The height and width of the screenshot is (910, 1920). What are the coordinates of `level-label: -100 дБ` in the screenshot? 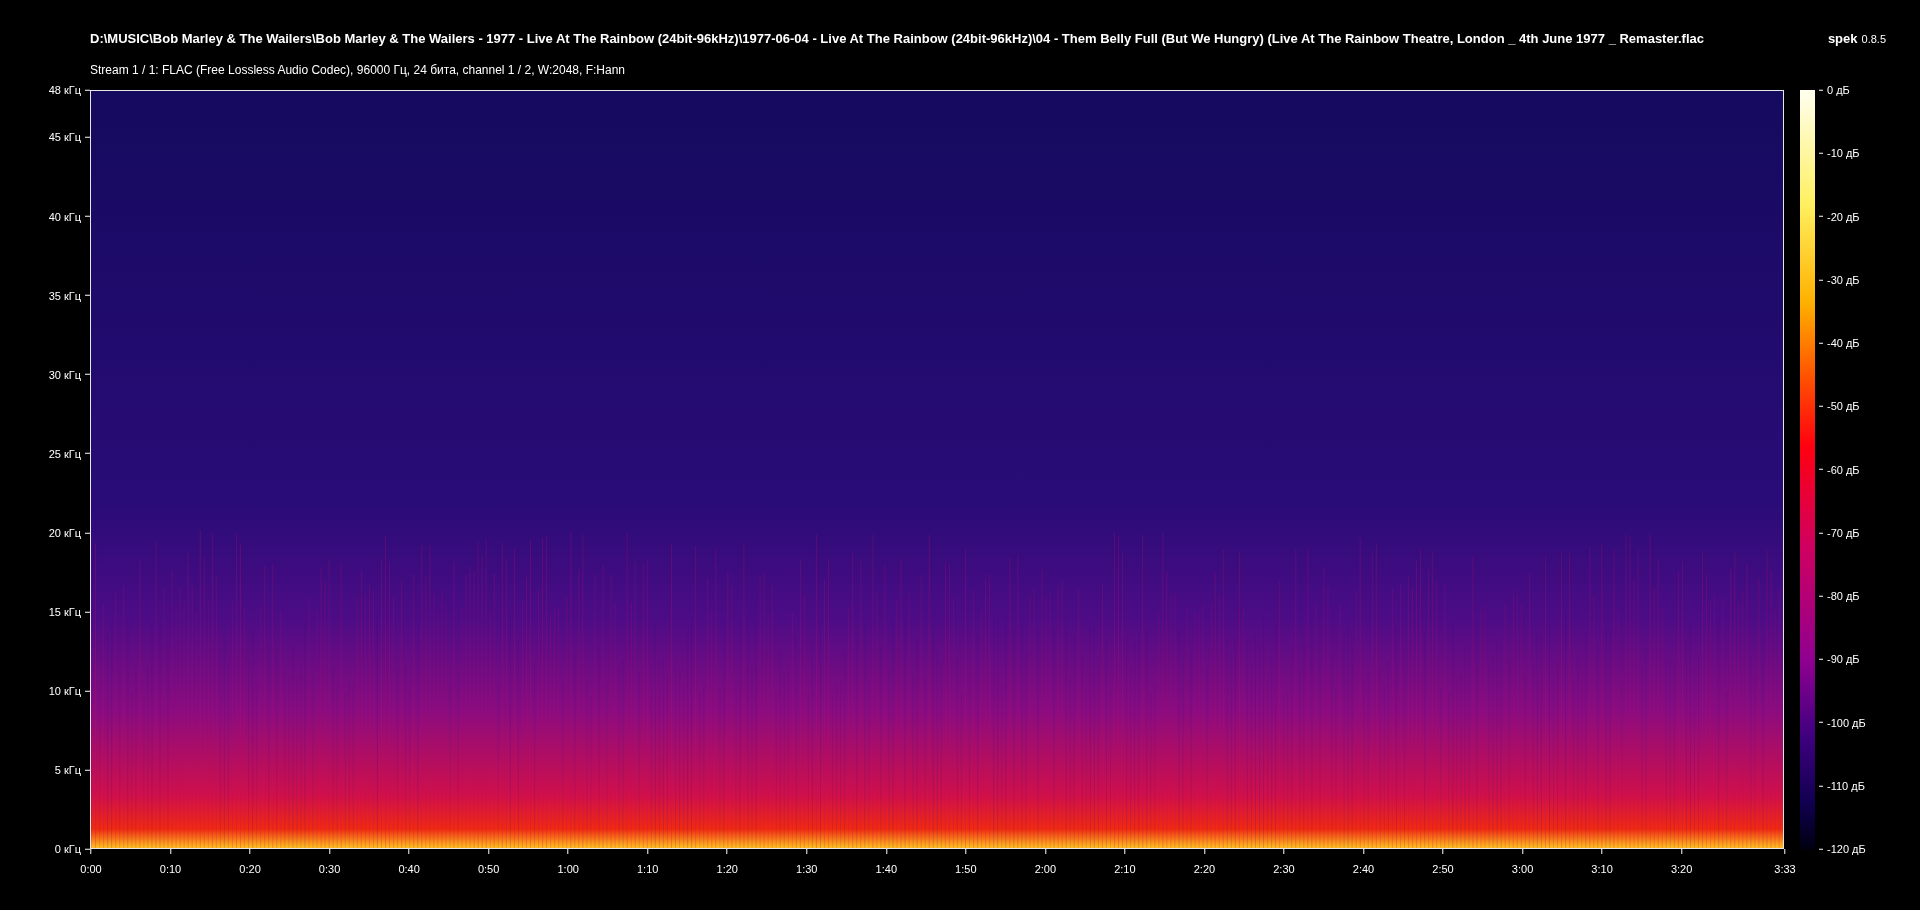 It's located at (1846, 723).